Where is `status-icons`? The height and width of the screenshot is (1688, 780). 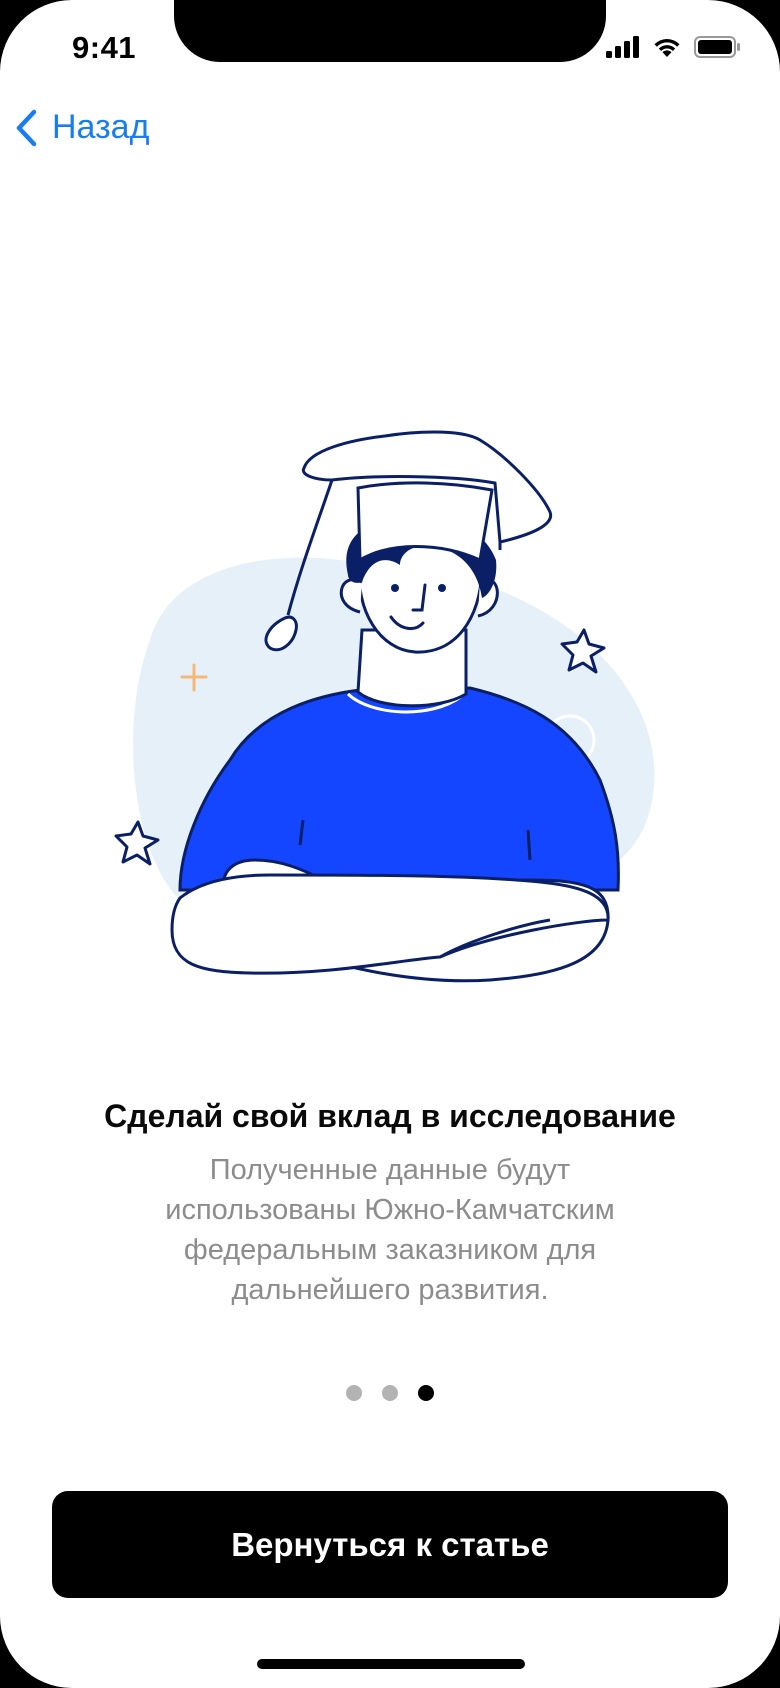 status-icons is located at coordinates (673, 47).